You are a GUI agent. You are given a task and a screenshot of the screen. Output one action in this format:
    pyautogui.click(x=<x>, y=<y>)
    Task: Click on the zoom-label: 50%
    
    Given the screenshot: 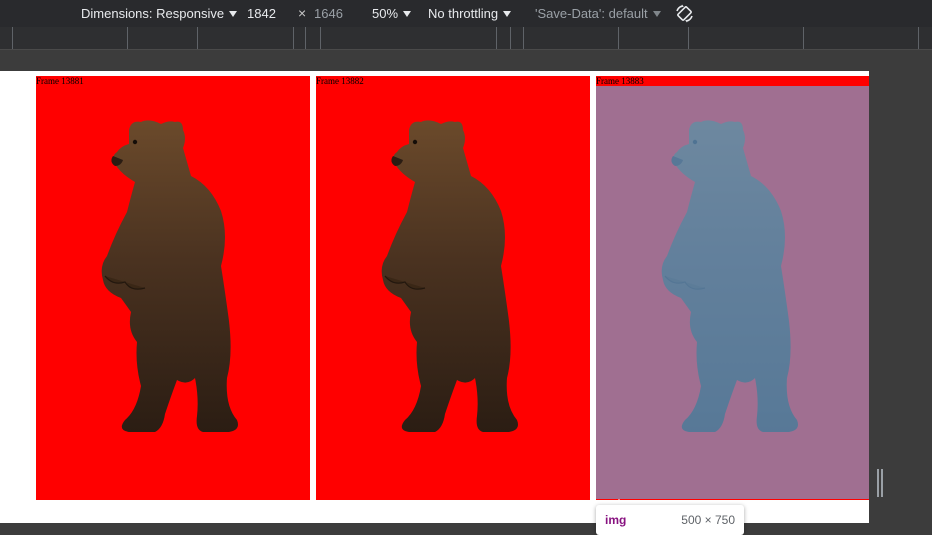 What is the action you would take?
    pyautogui.click(x=385, y=13)
    